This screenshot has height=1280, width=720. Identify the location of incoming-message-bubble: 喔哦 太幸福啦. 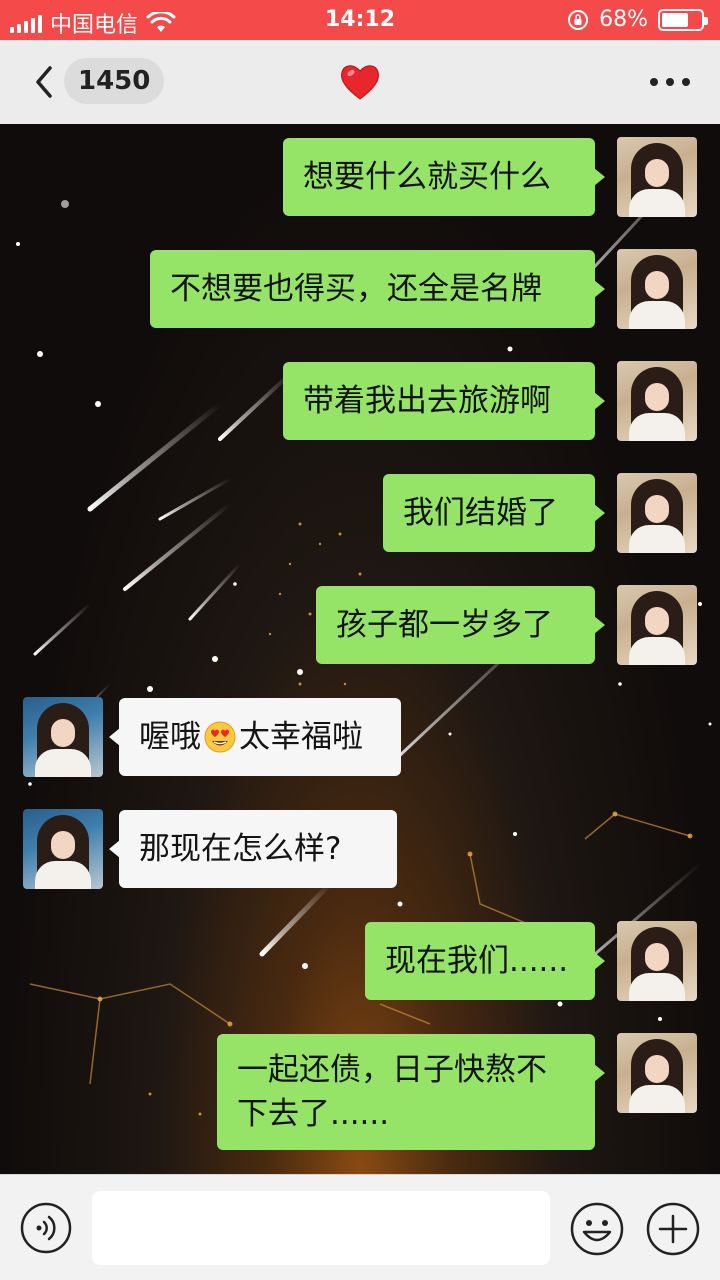
(255, 737).